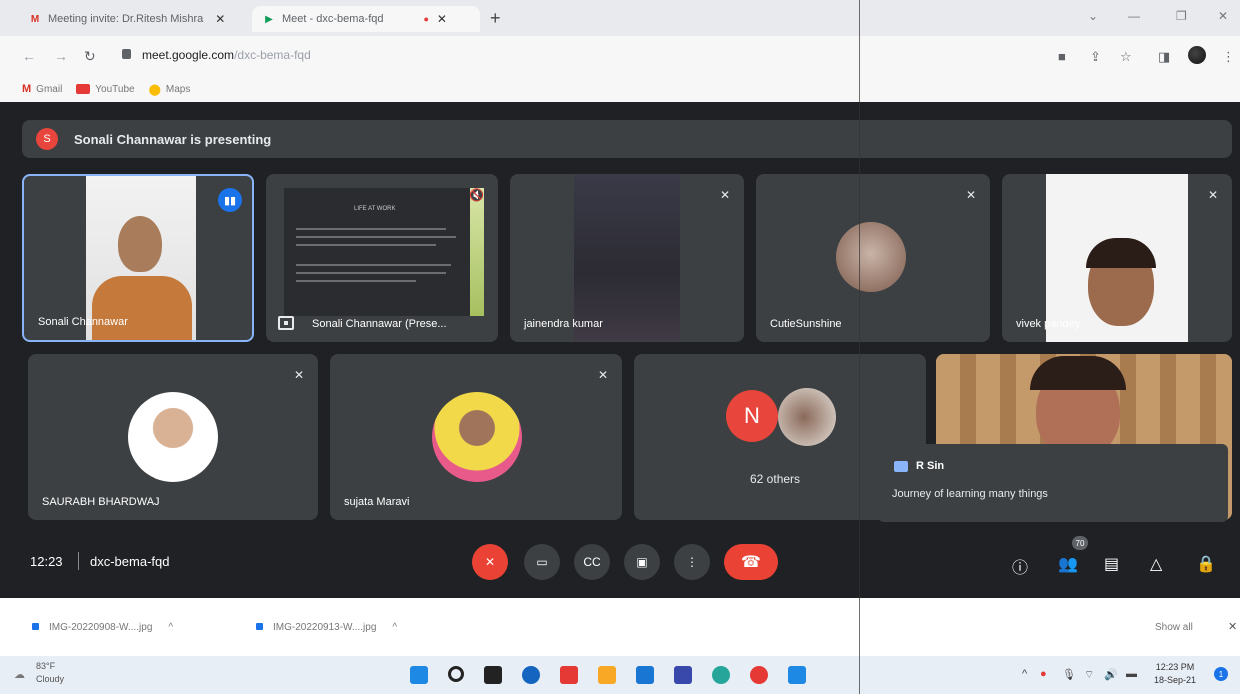  Describe the element at coordinates (1024, 674) in the screenshot. I see `show-hidden-icons: ^` at that location.